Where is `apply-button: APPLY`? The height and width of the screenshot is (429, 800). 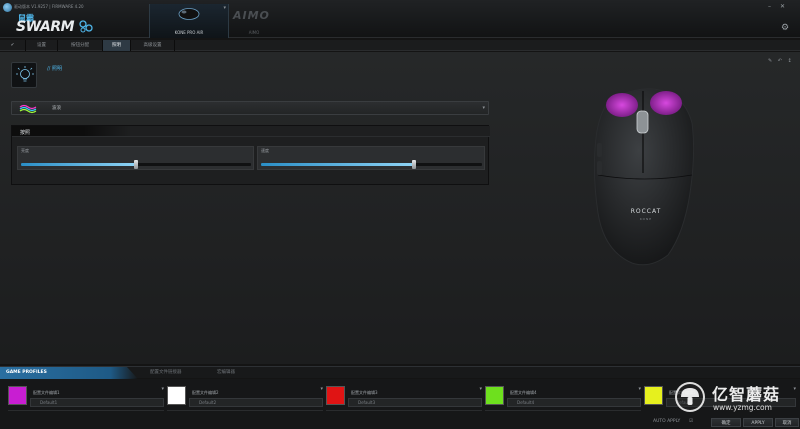
apply-button: APPLY is located at coordinates (758, 422).